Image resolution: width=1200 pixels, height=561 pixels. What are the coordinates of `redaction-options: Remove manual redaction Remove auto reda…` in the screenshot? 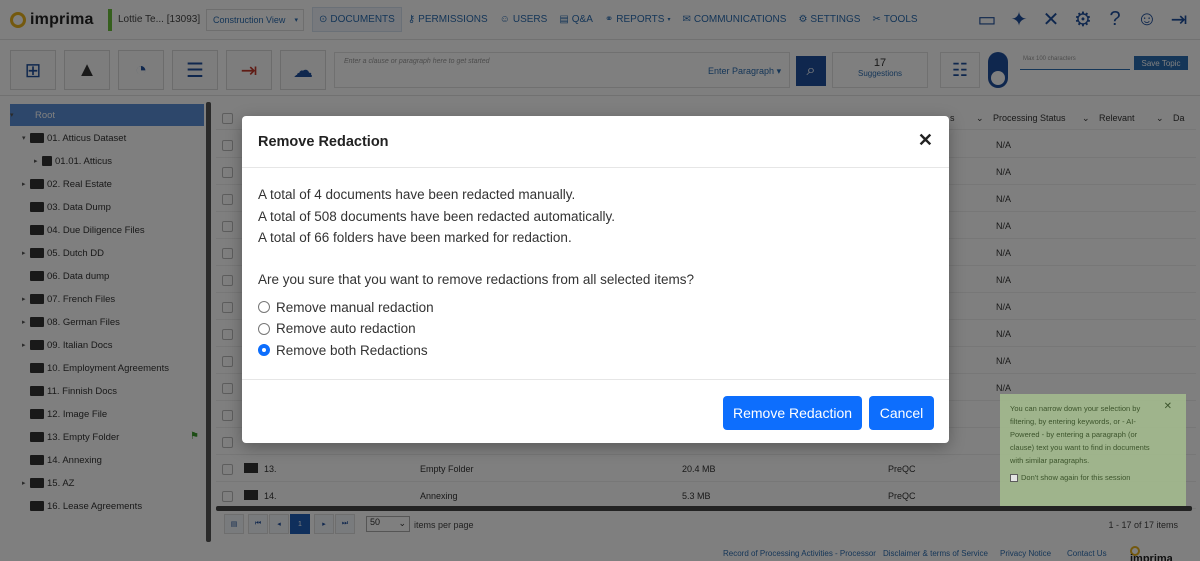 It's located at (593, 329).